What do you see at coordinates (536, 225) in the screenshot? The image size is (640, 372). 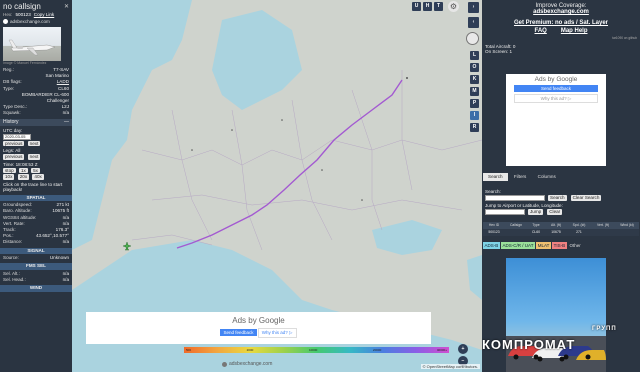 I see `col-type: Type` at bounding box center [536, 225].